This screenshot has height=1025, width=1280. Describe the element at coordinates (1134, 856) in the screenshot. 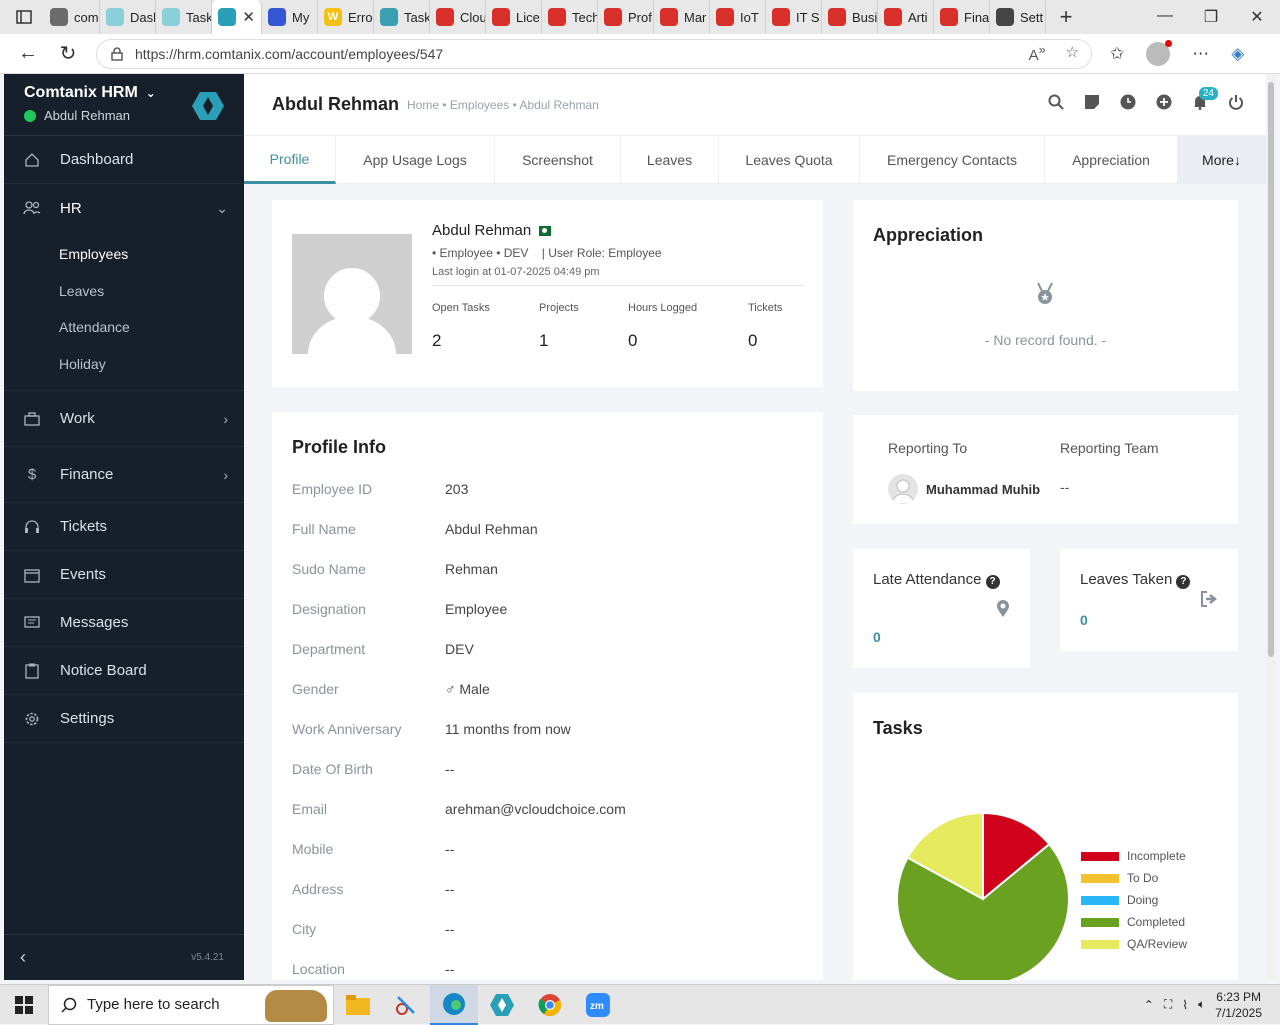

I see `legend-item: Incomplete` at that location.